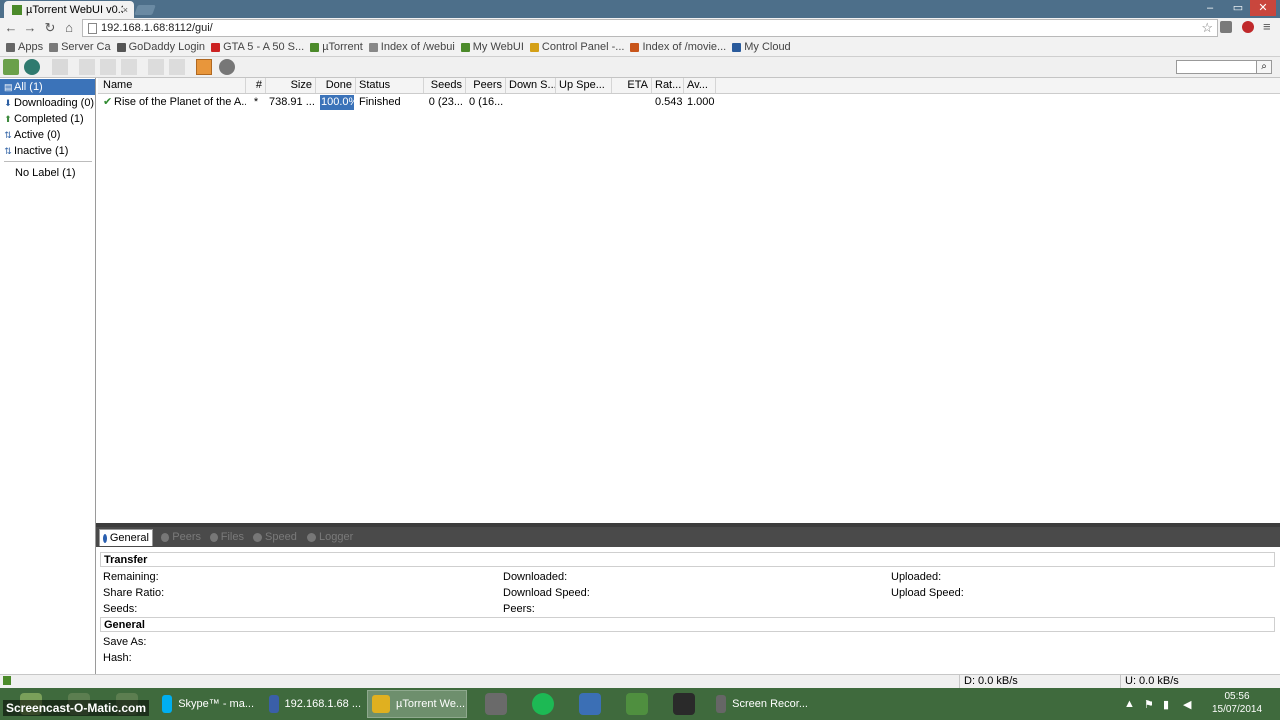  I want to click on column-header: Peers, so click(486, 85).